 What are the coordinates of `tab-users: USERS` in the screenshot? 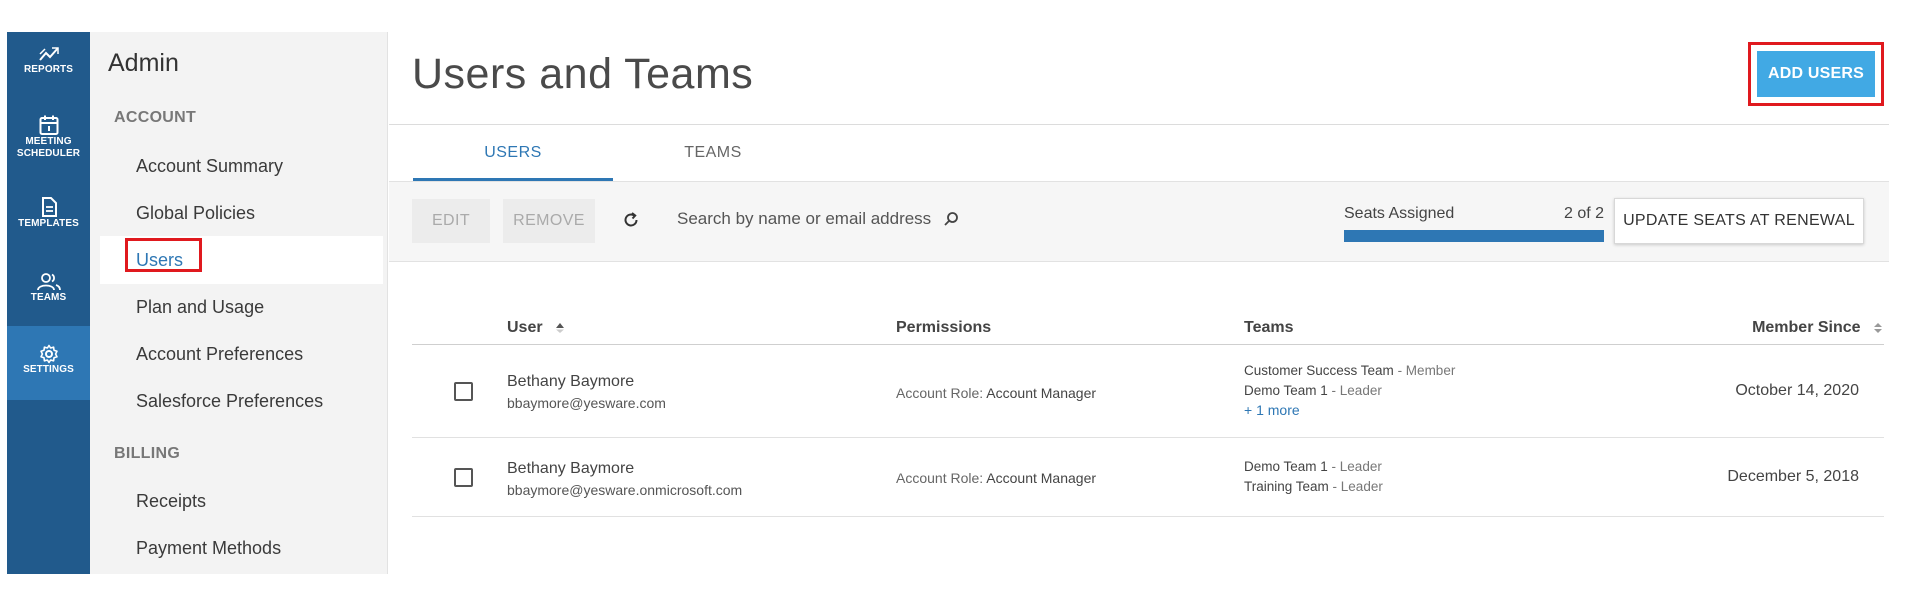 It's located at (513, 153).